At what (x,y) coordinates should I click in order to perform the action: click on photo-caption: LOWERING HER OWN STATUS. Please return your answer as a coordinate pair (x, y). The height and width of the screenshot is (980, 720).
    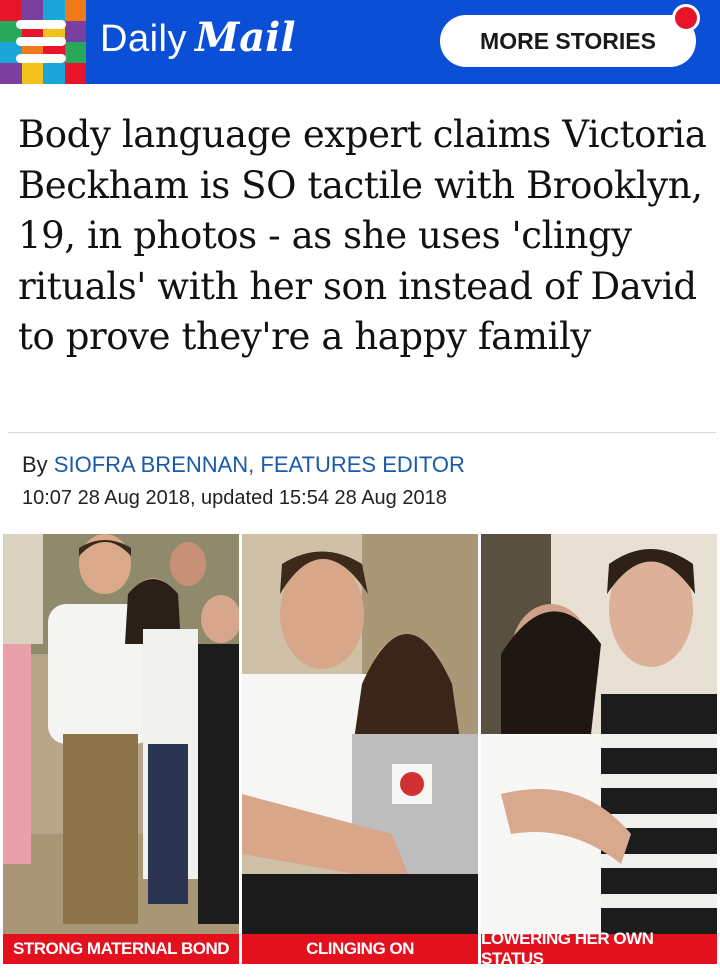
    Looking at the image, I should click on (599, 946).